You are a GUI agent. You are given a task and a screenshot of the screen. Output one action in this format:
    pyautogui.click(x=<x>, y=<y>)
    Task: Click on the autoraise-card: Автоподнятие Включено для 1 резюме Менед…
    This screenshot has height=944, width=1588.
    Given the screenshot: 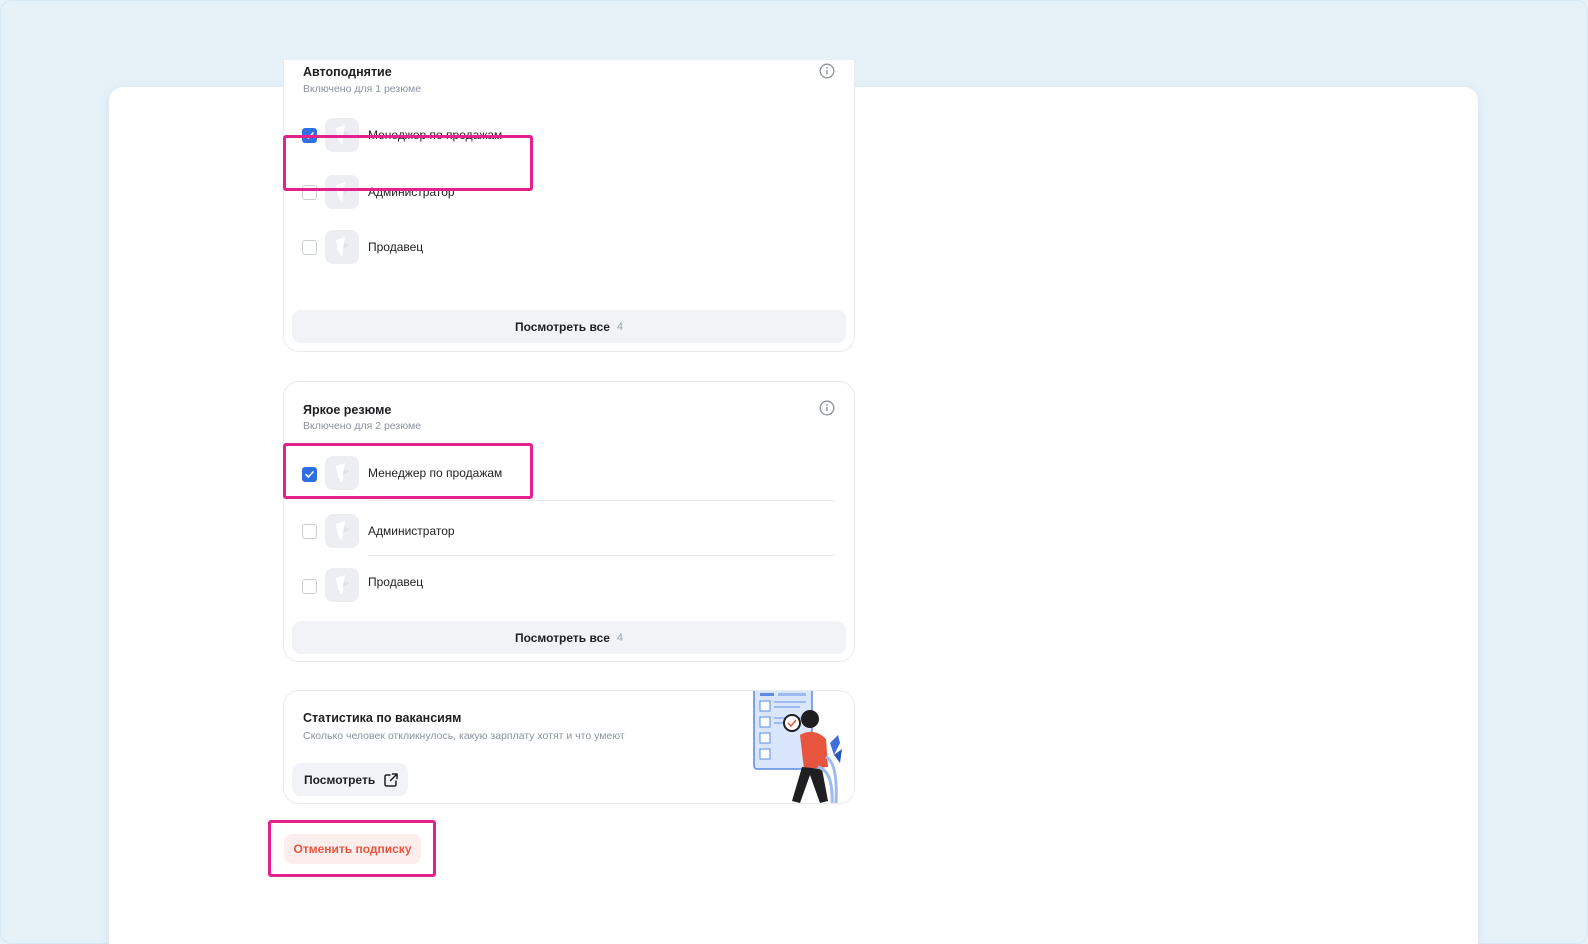 What is the action you would take?
    pyautogui.click(x=569, y=206)
    